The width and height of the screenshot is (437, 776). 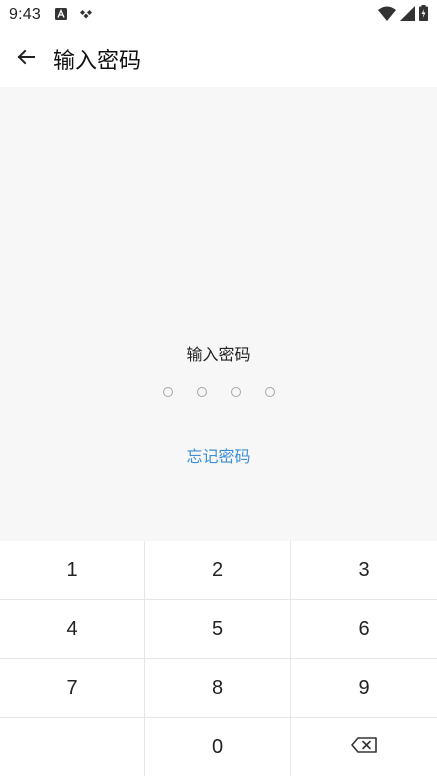 What do you see at coordinates (218, 688) in the screenshot?
I see `key-8: 8` at bounding box center [218, 688].